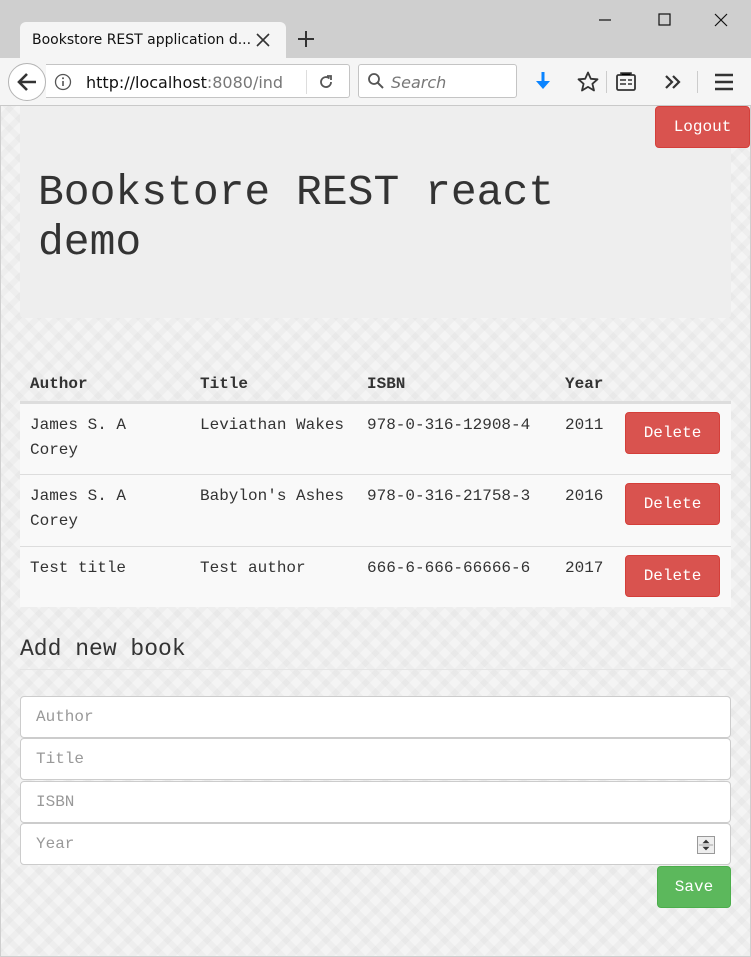 Image resolution: width=751 pixels, height=957 pixels. Describe the element at coordinates (55, 844) in the screenshot. I see `year-placeholder: Year` at that location.